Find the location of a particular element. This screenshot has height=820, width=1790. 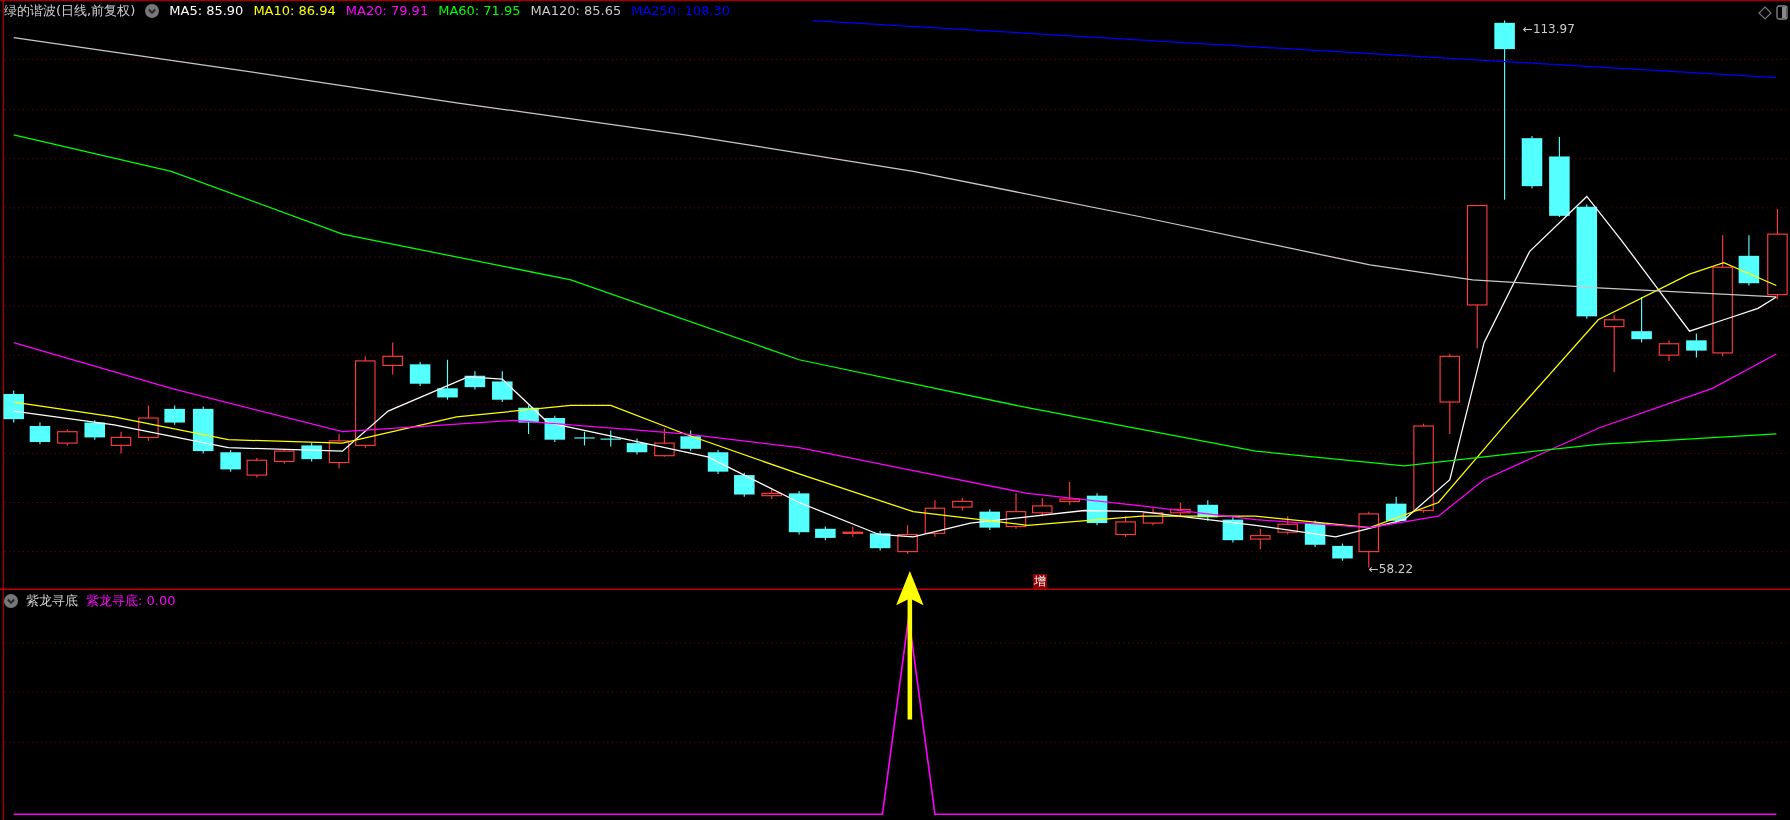

panel-icon is located at coordinates (1782, 12).